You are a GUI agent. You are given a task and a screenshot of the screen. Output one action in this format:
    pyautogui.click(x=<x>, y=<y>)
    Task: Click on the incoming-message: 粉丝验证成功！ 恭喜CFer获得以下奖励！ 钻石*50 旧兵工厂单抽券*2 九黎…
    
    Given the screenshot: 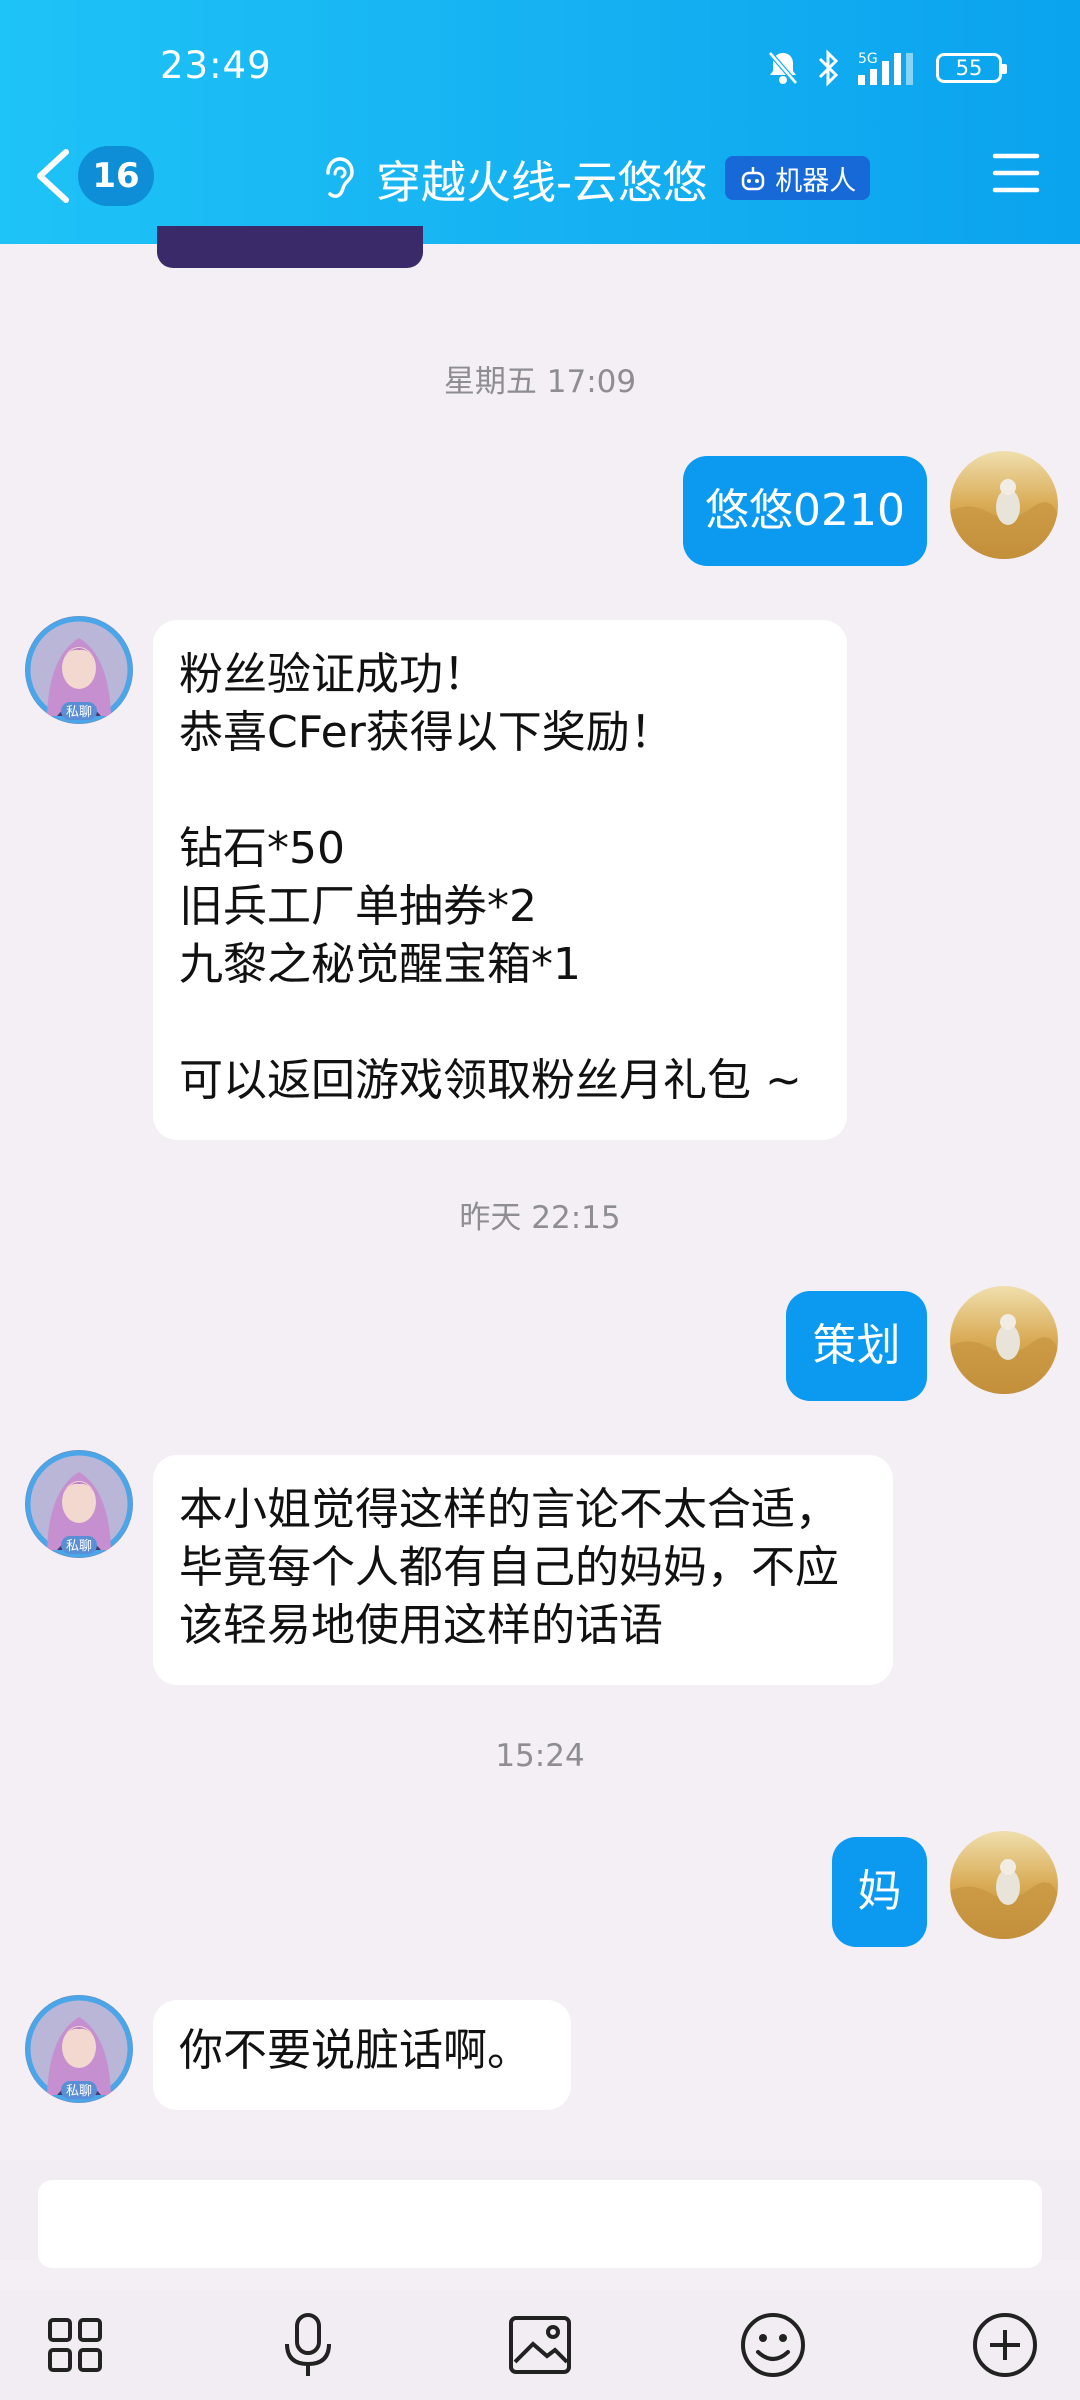 What is the action you would take?
    pyautogui.click(x=500, y=880)
    